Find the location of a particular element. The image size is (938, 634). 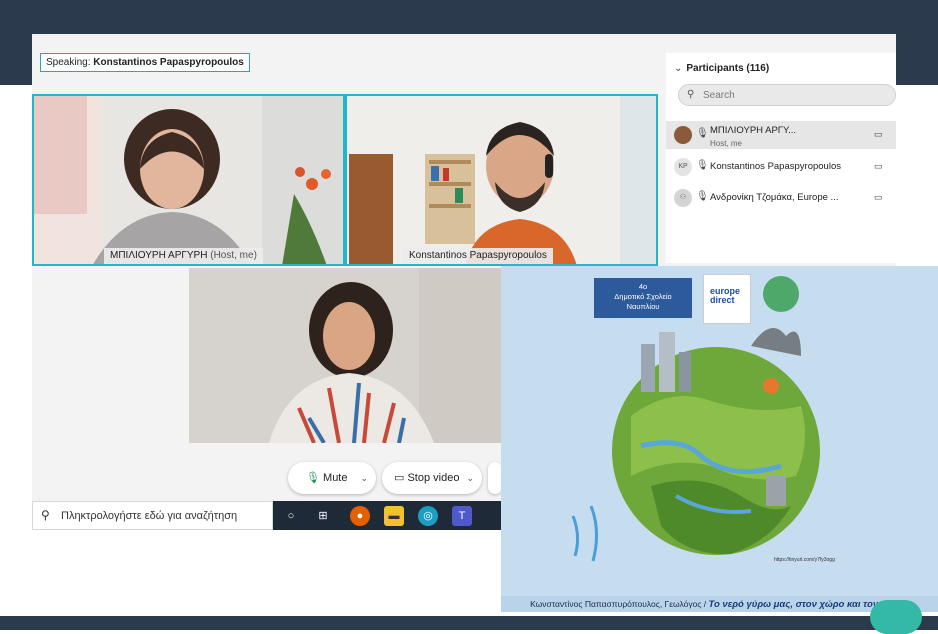

task-view-icon: ⊞ is located at coordinates (323, 516).